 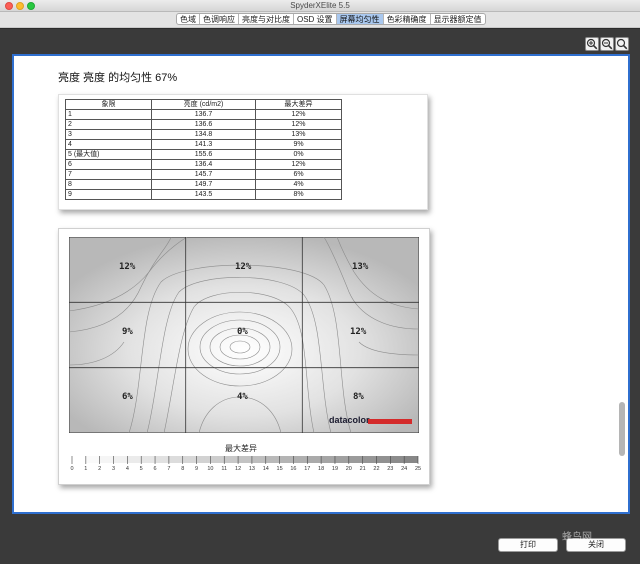 What do you see at coordinates (108, 134) in the screenshot?
I see `table-cell: 3` at bounding box center [108, 134].